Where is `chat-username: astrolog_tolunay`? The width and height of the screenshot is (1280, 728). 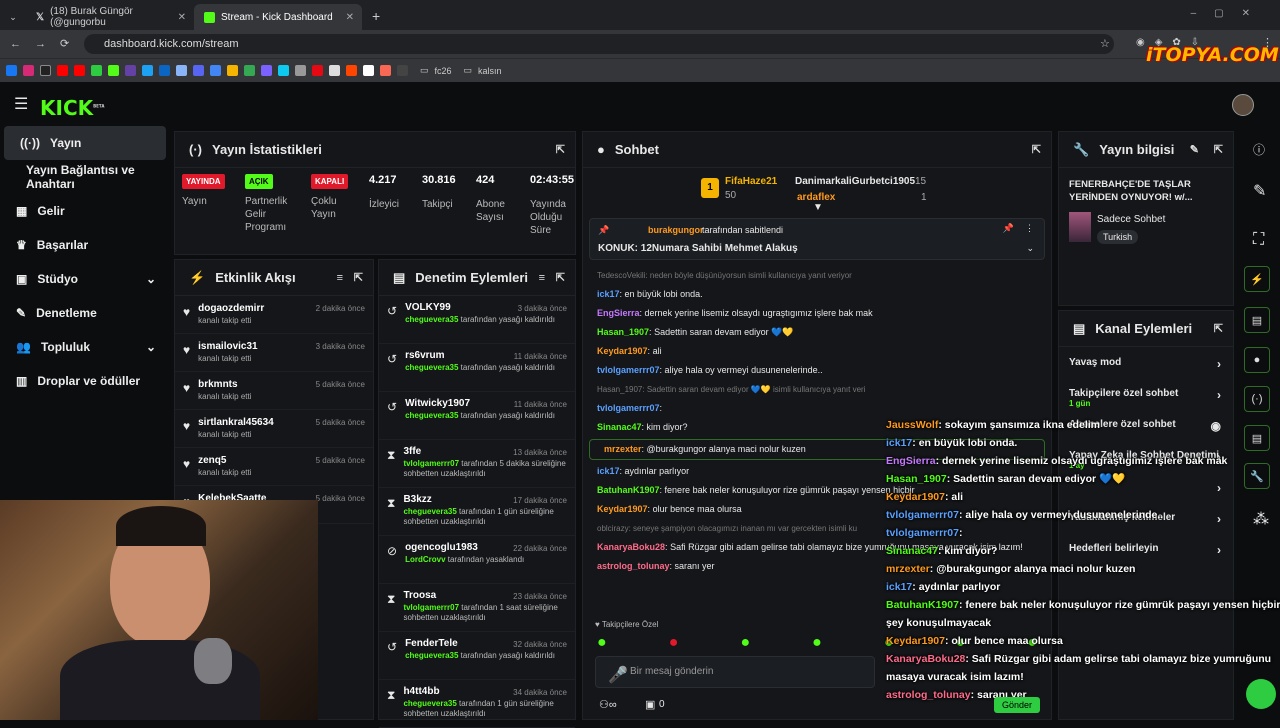 chat-username: astrolog_tolunay is located at coordinates (633, 566).